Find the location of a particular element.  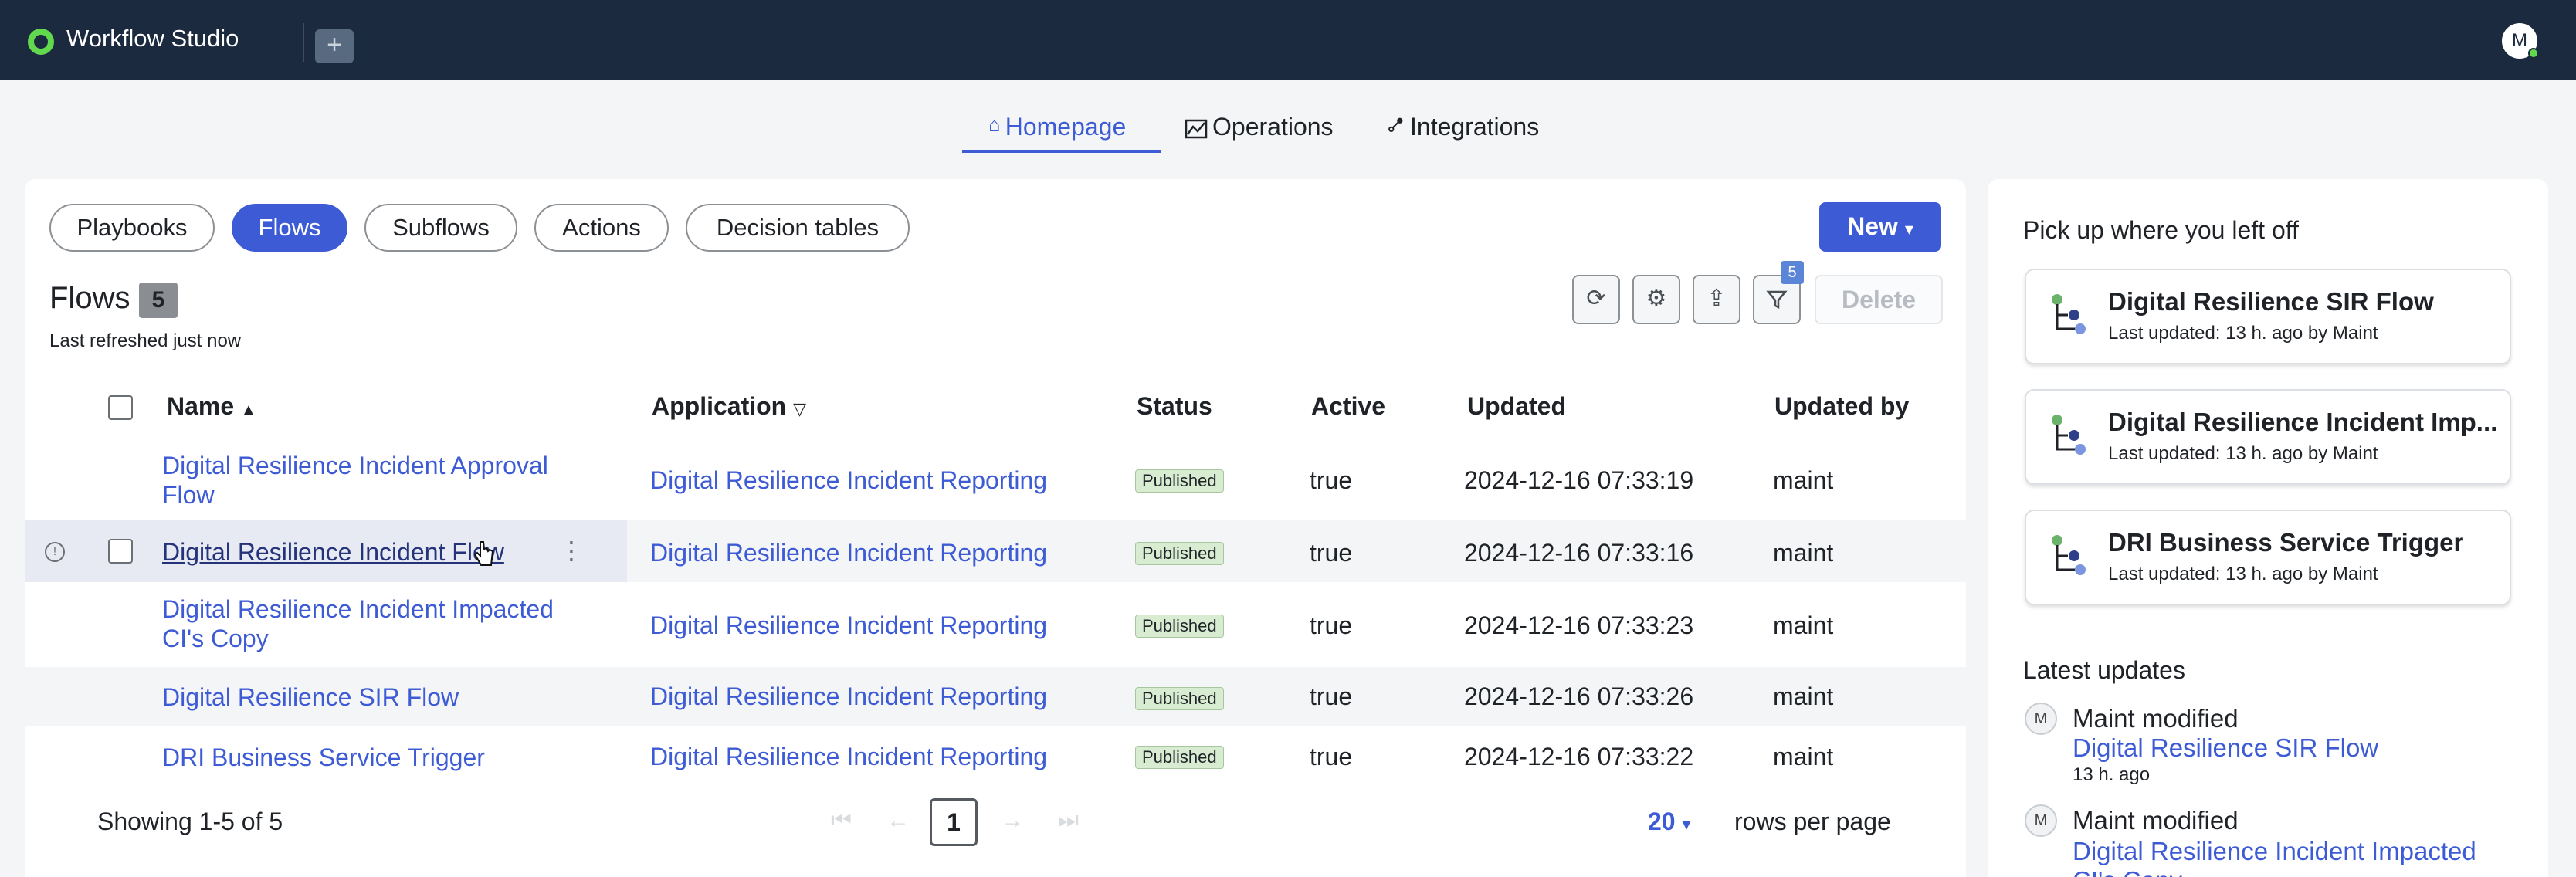

settings-button: ⚙ is located at coordinates (1656, 299).